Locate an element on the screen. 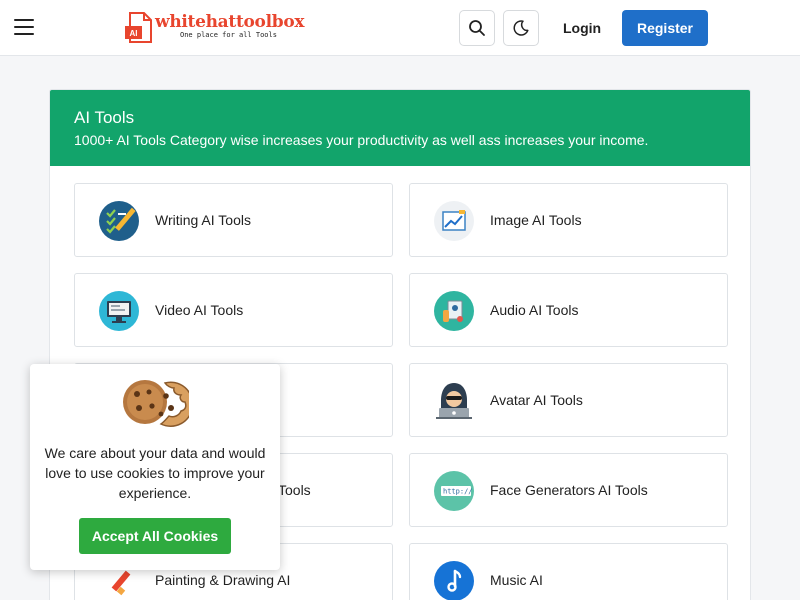 The height and width of the screenshot is (600, 800). tile-avatar-ai-tools: Avatar AI Tools is located at coordinates (568, 400).